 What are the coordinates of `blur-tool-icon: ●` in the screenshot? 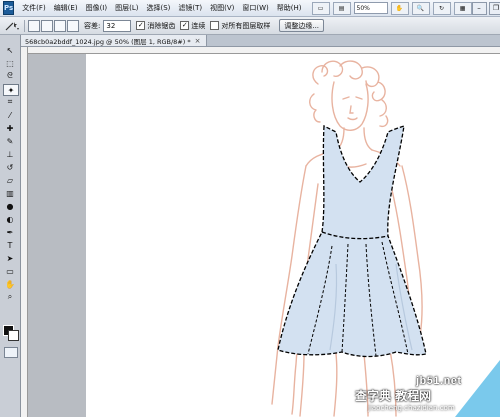 It's located at (10, 206).